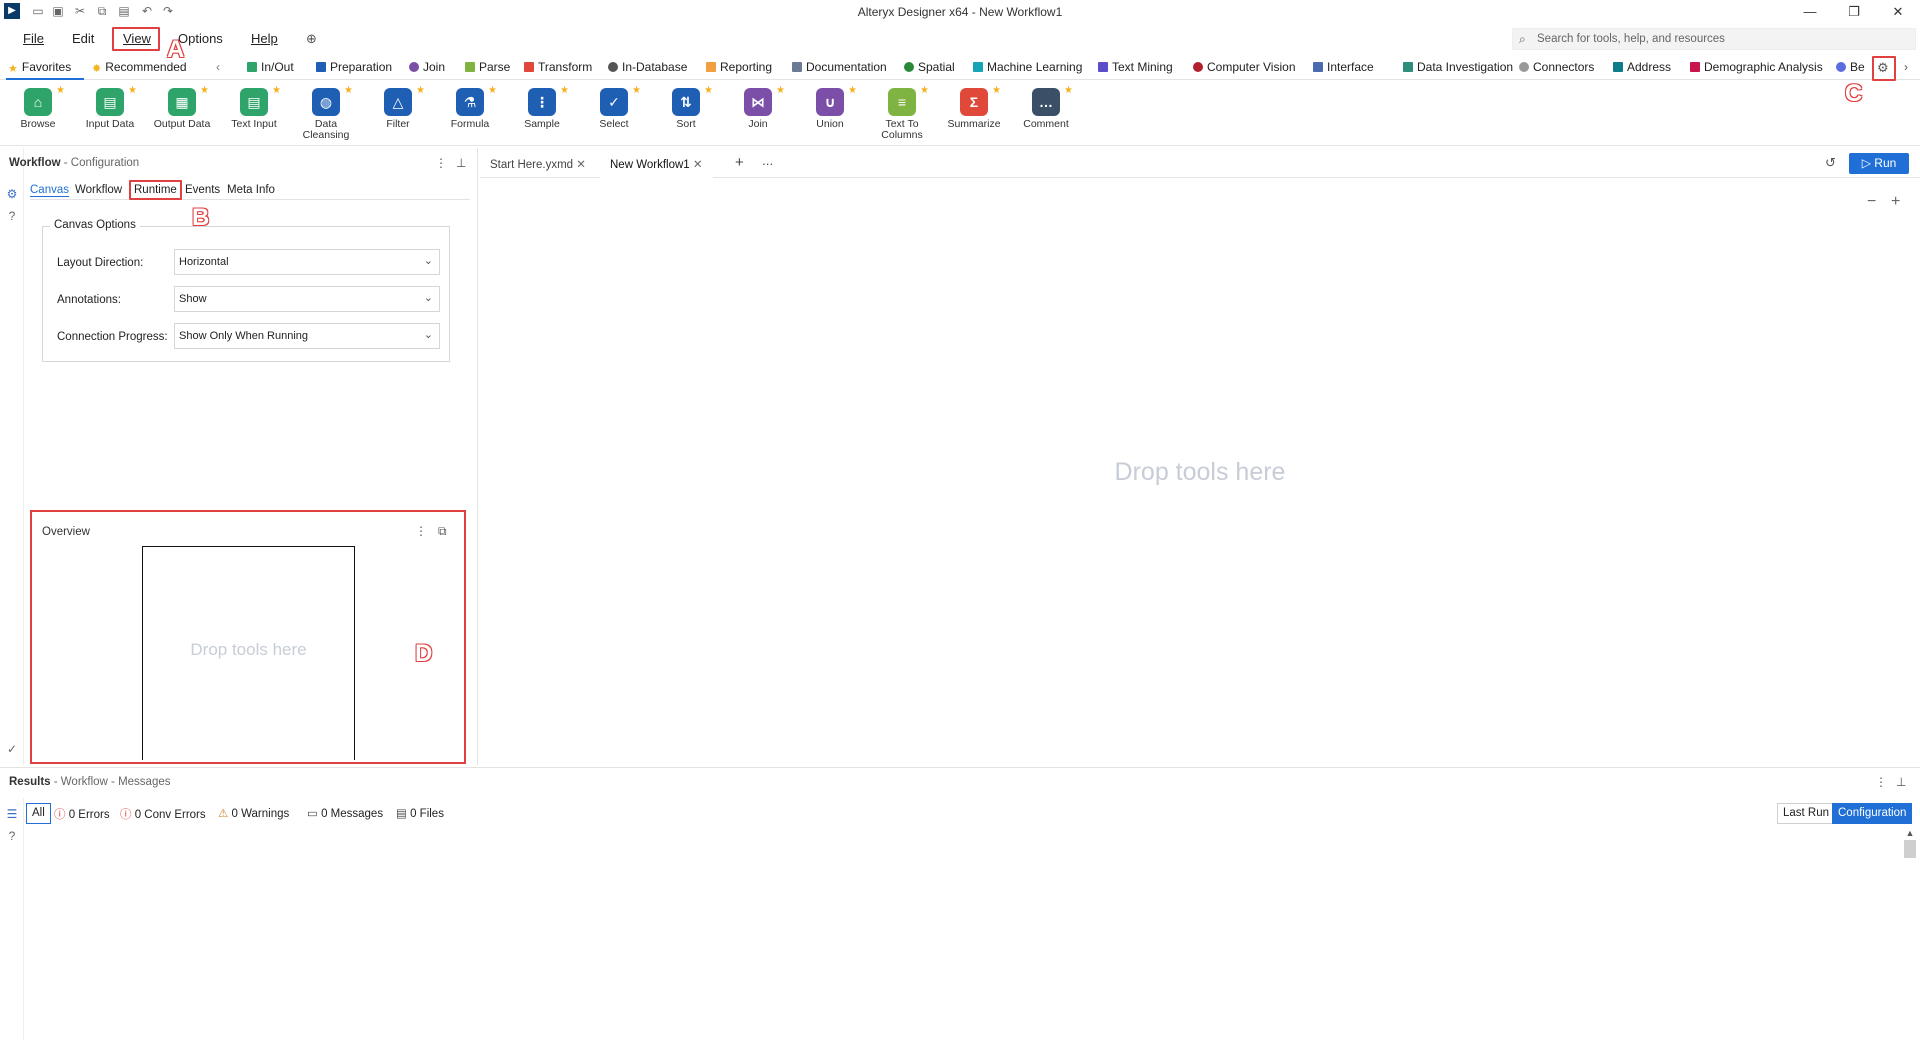  I want to click on palette-tab-data-investigation: Data Investigation, so click(1458, 67).